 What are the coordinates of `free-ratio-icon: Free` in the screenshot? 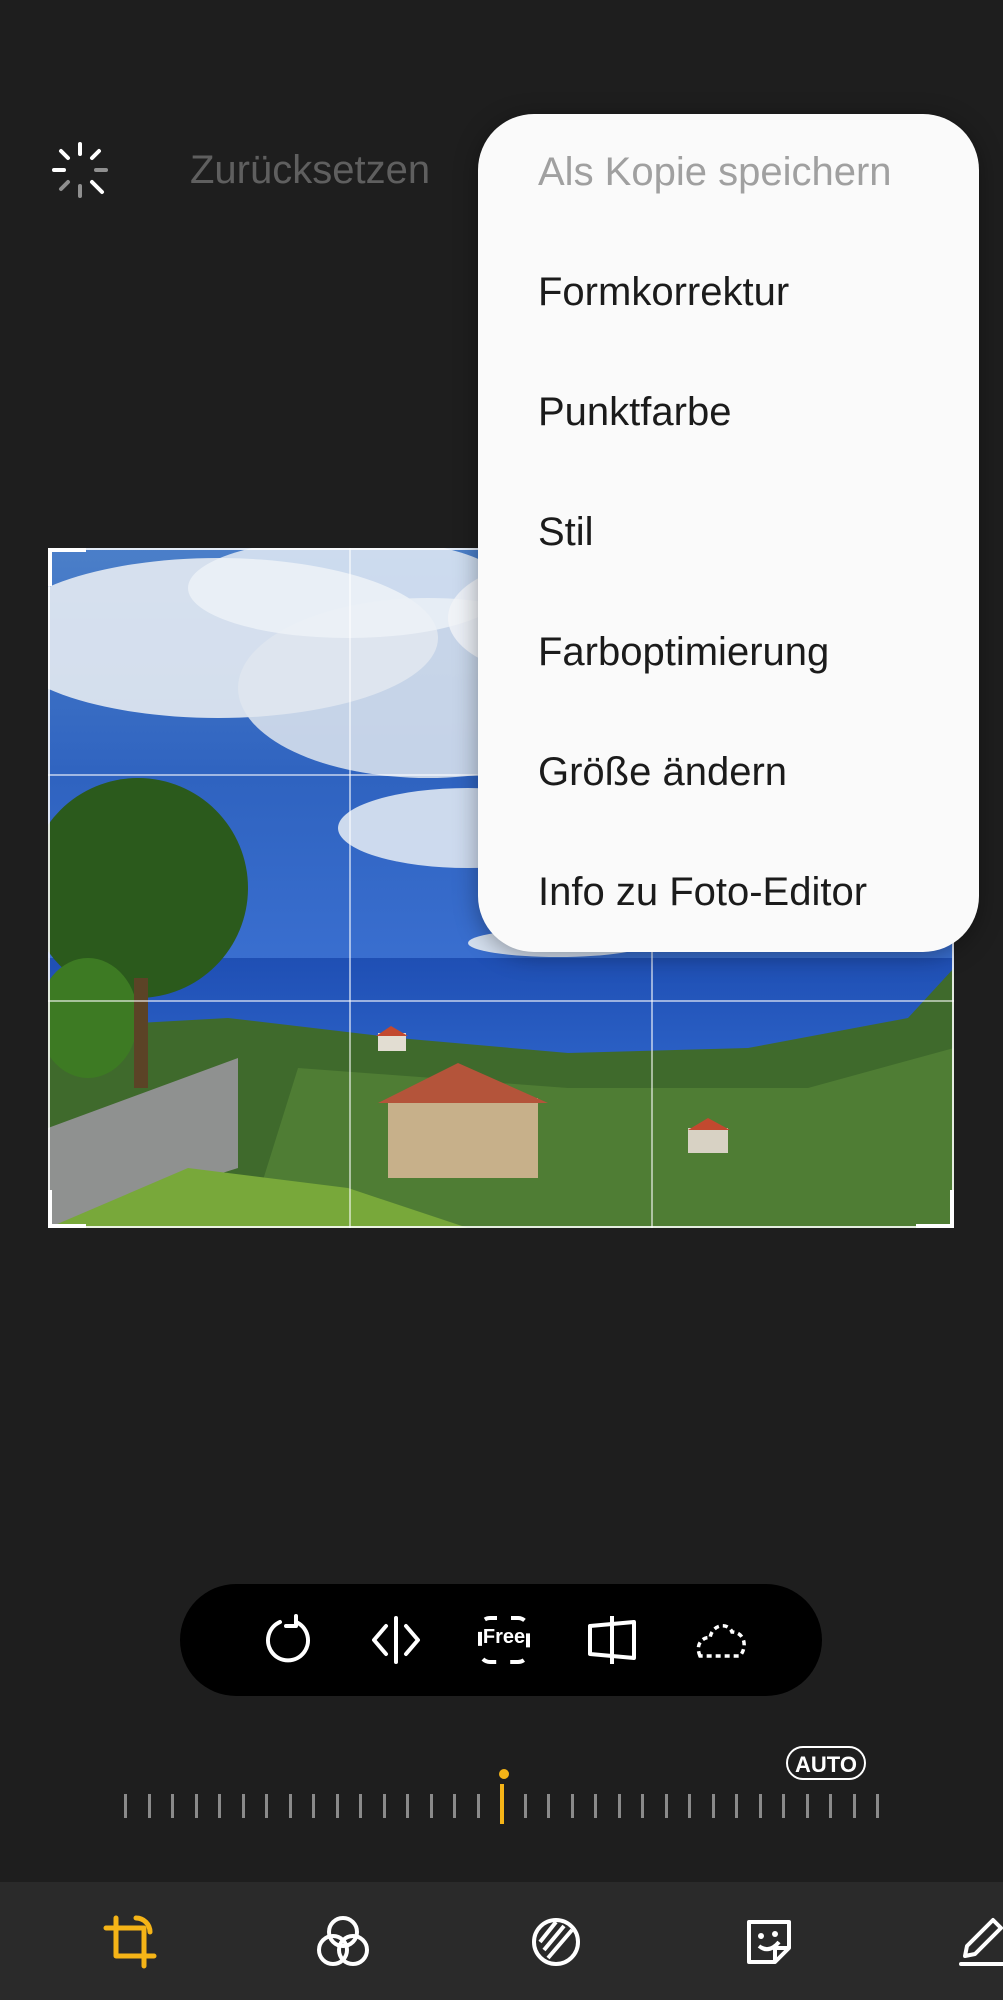 It's located at (504, 1640).